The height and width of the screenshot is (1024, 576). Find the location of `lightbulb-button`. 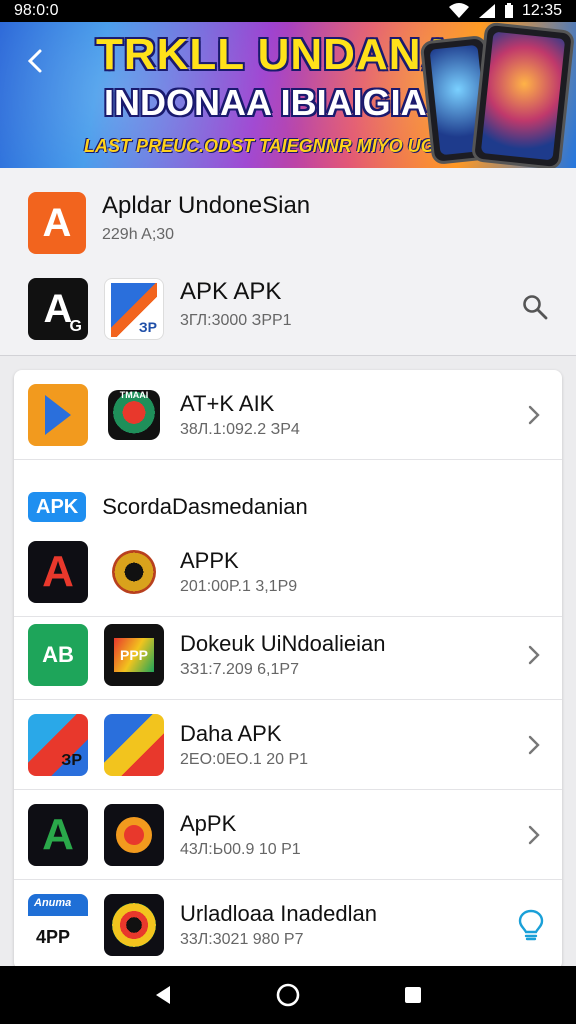

lightbulb-button is located at coordinates (531, 925).